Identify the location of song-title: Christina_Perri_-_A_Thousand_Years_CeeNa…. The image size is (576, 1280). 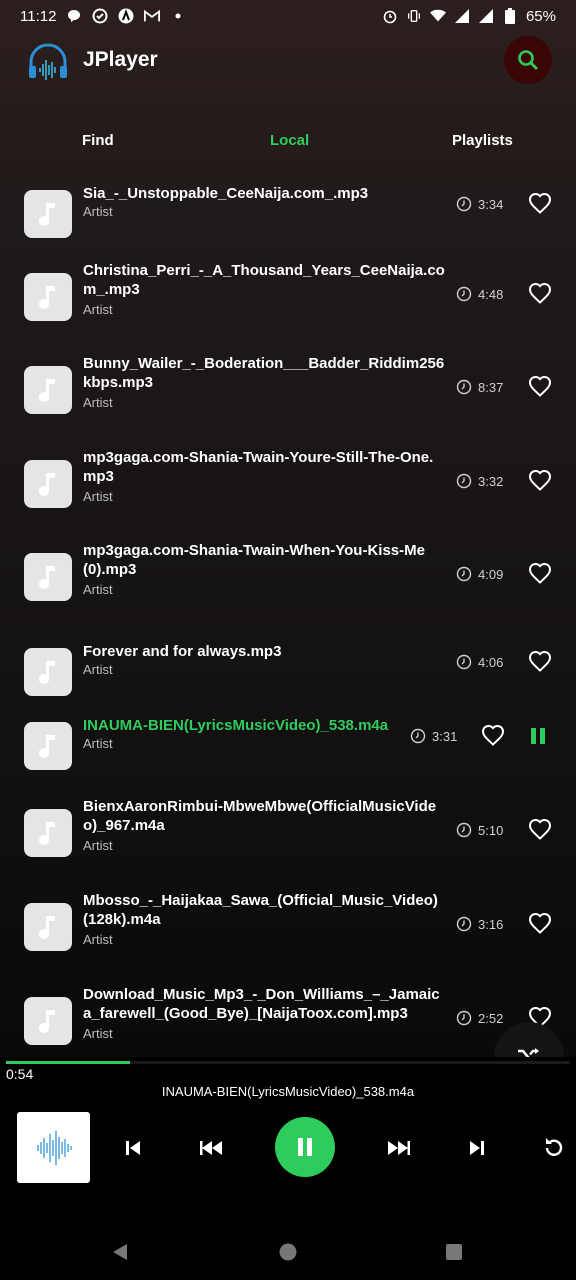
(264, 280).